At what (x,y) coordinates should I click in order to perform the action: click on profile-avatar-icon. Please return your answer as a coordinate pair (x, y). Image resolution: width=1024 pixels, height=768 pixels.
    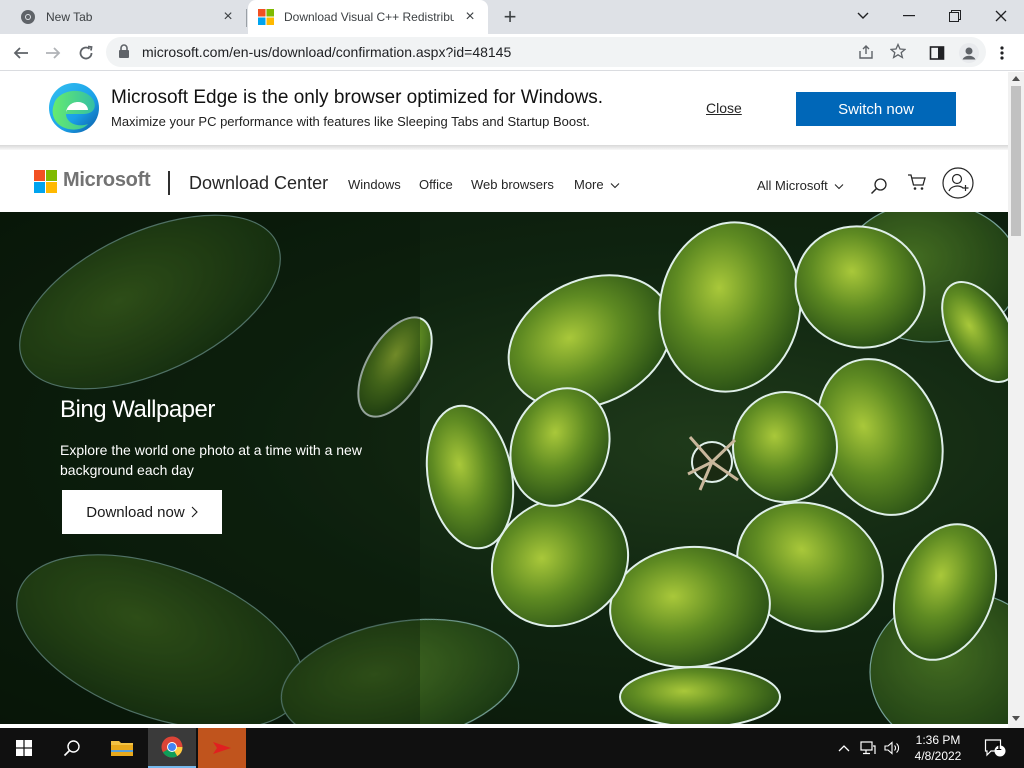
    Looking at the image, I should click on (969, 53).